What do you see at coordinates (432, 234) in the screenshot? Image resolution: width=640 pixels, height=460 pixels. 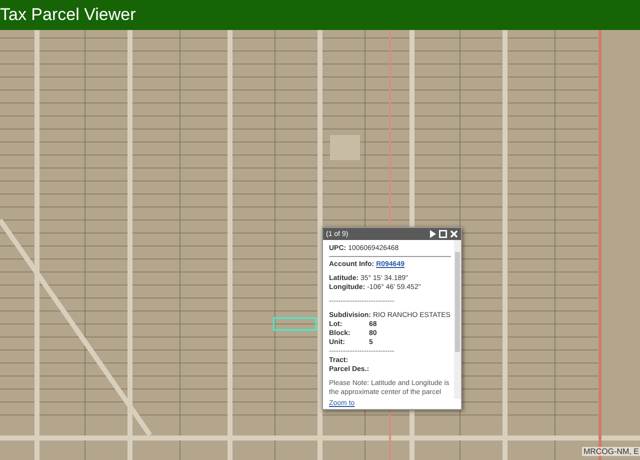 I see `next-icon` at bounding box center [432, 234].